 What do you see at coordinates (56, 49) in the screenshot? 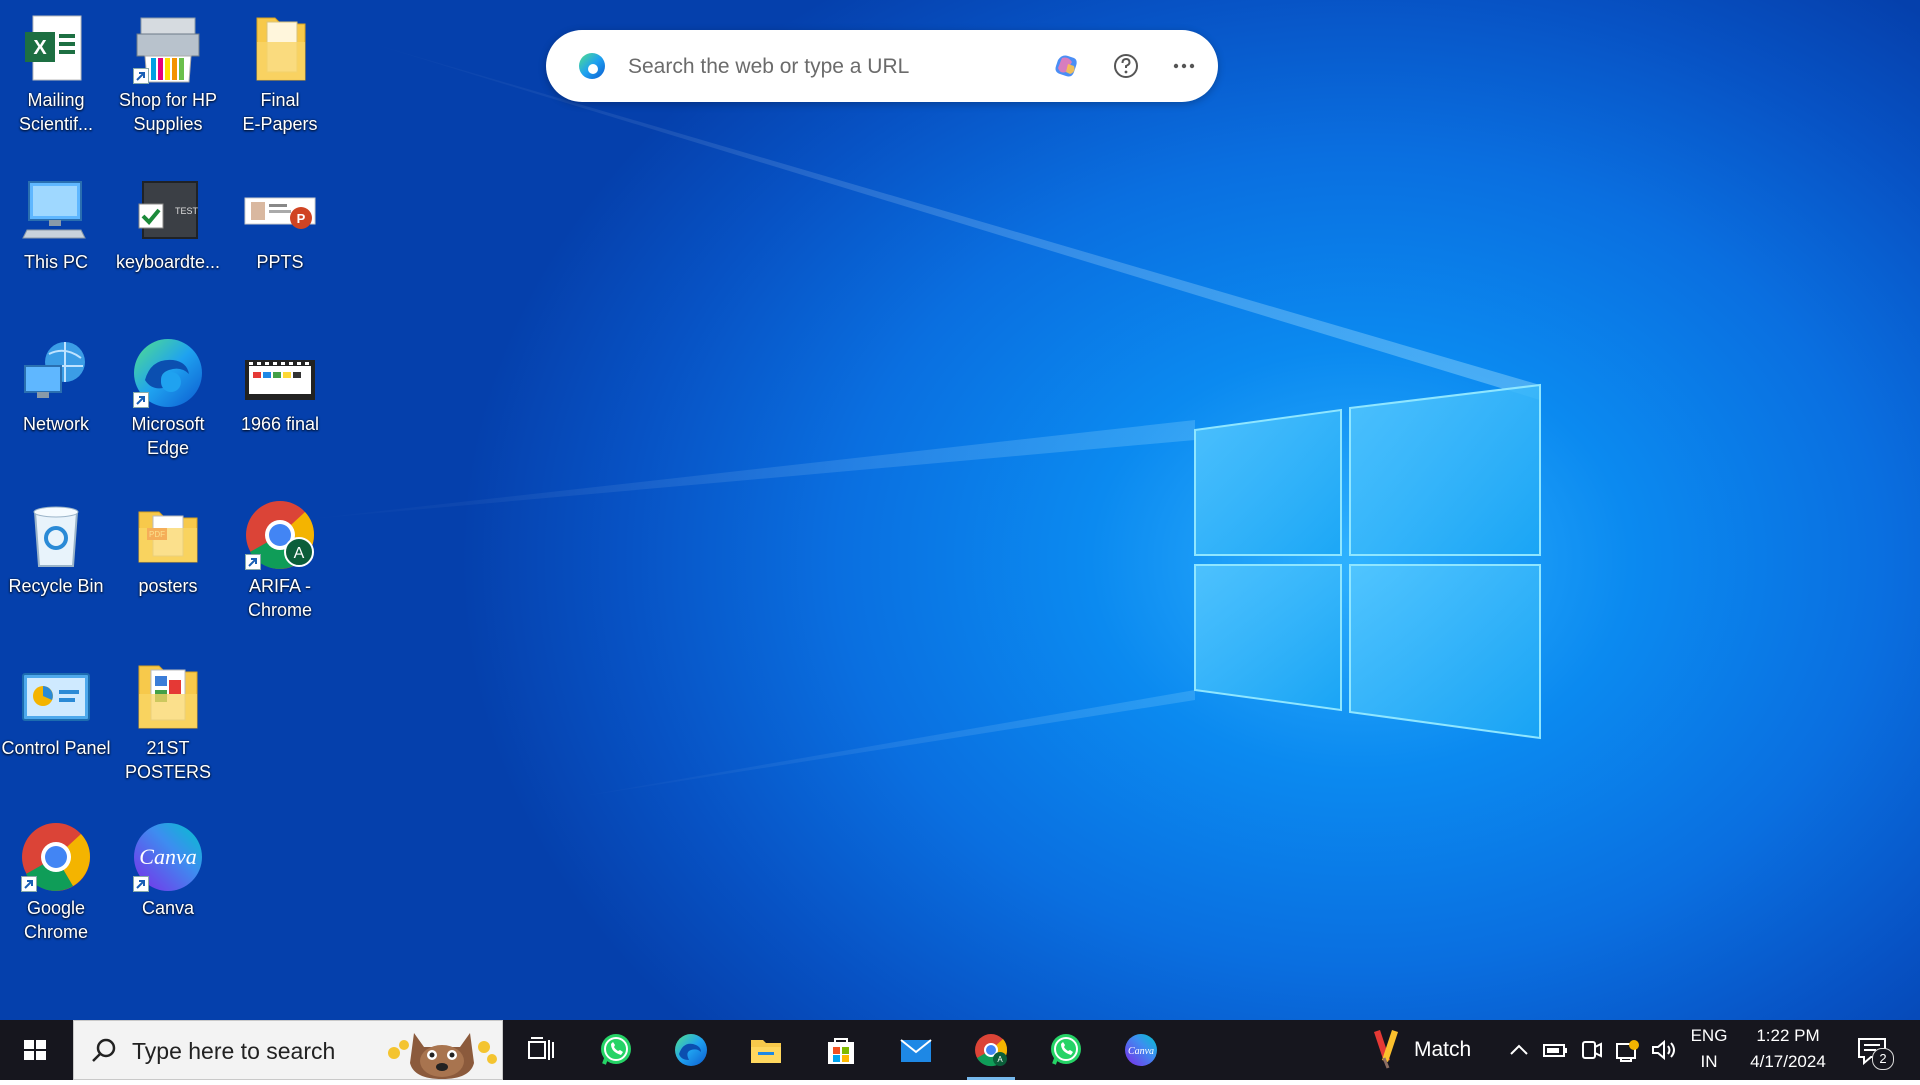
I see `excel-file-icon: X` at bounding box center [56, 49].